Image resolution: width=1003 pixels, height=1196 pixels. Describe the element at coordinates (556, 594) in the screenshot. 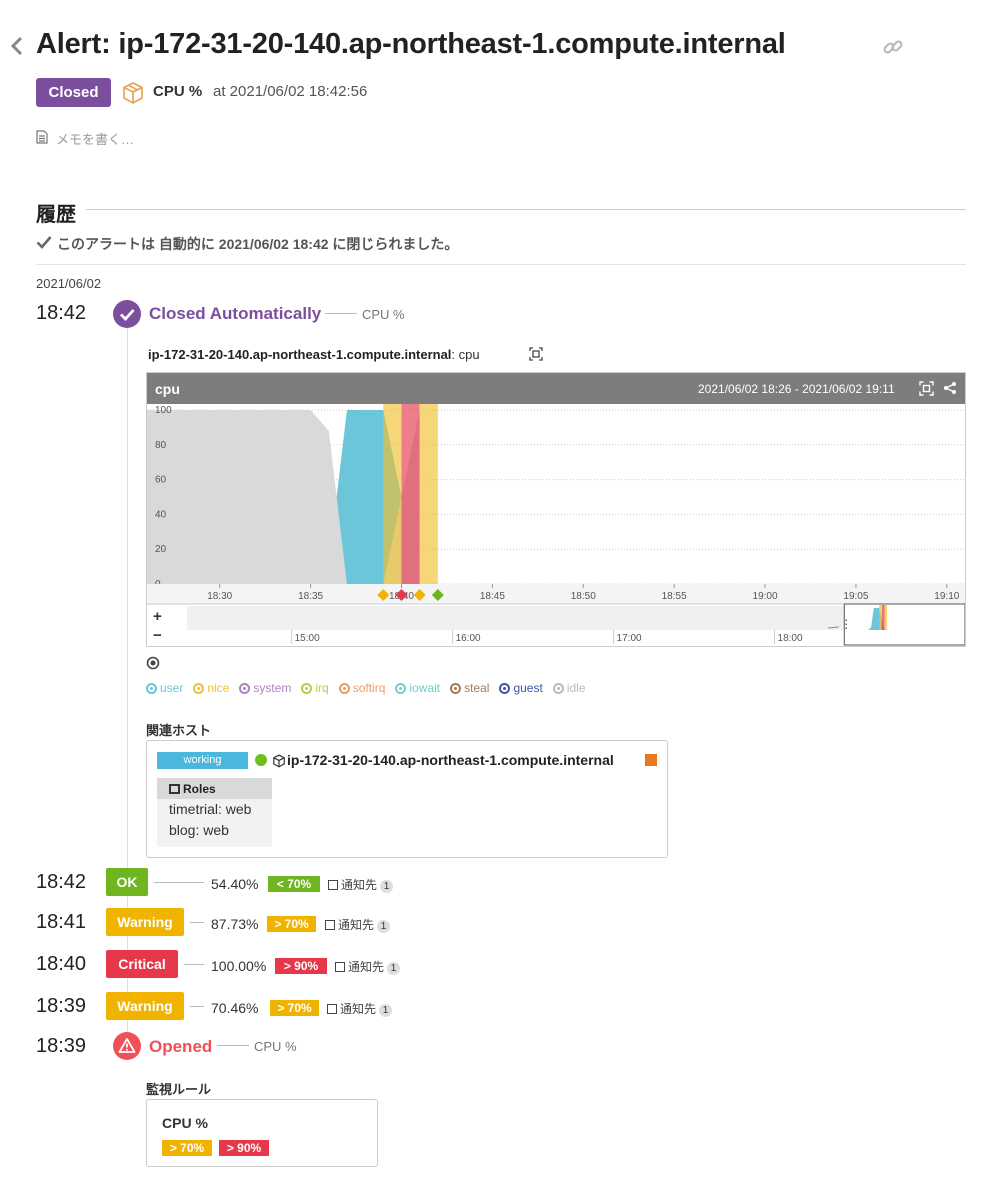

I see `x-axis-band` at that location.